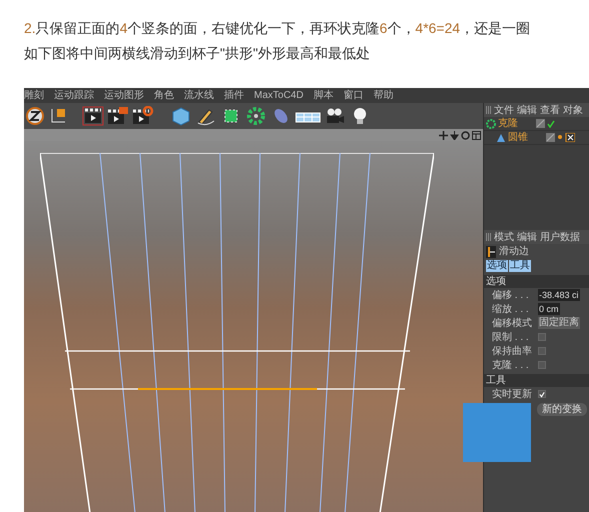  Describe the element at coordinates (511, 309) in the screenshot. I see `field-label: 缩放 . . .` at that location.